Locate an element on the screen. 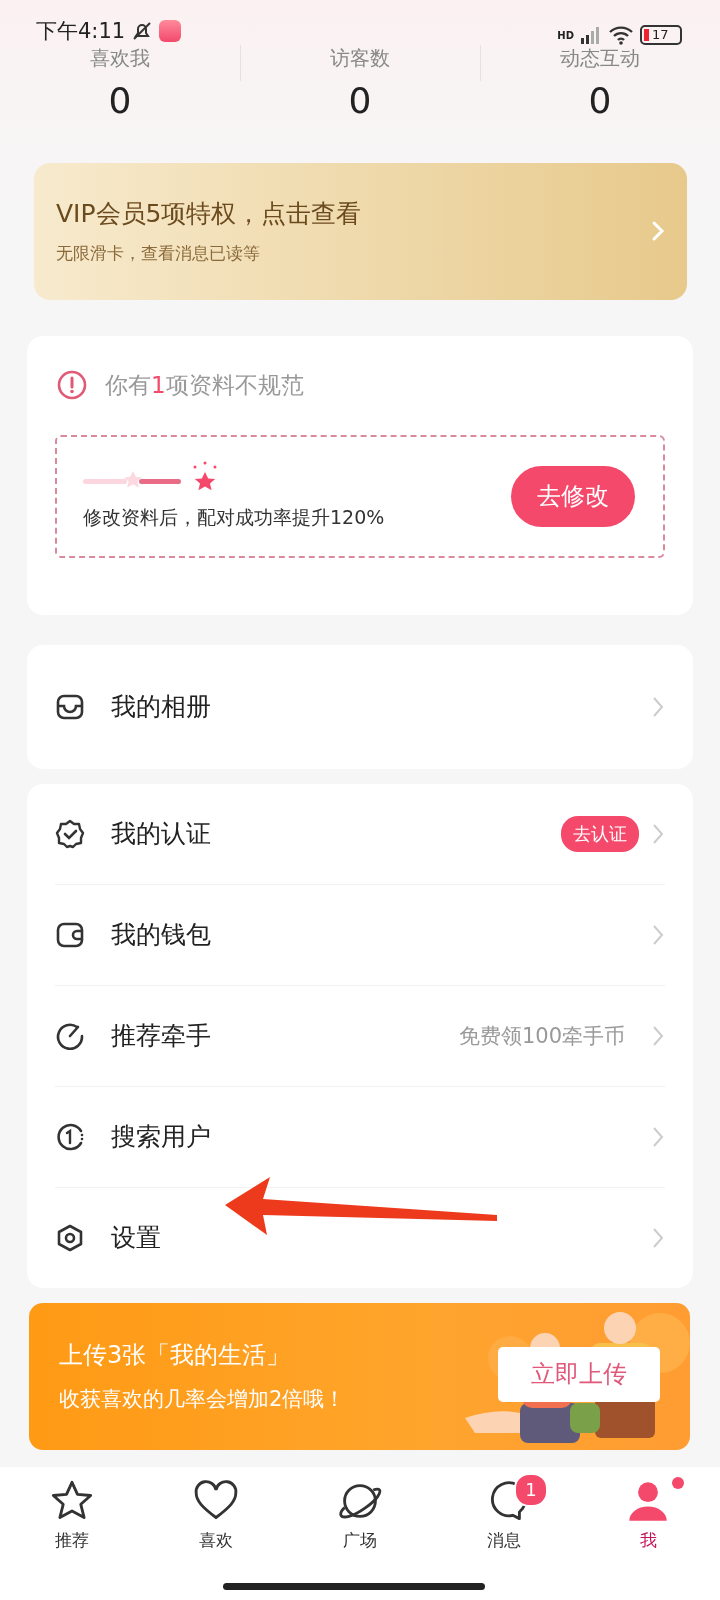  tab: 我 is located at coordinates (648, 1515).